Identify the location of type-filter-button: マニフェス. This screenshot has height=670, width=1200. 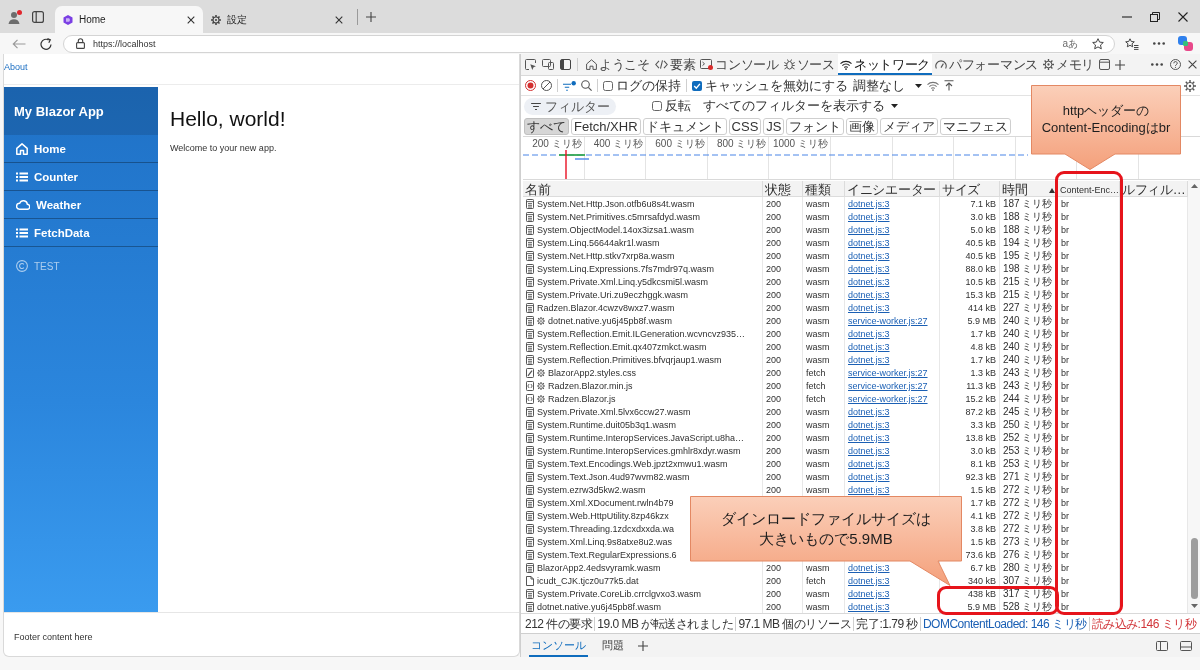
(976, 126).